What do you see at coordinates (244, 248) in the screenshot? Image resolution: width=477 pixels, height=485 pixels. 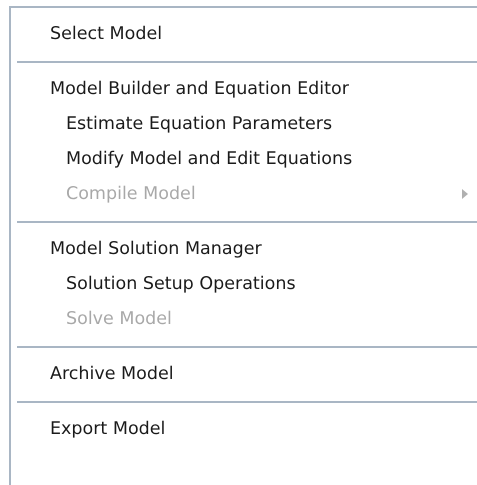 I see `menu-item: Model Solution Manager` at bounding box center [244, 248].